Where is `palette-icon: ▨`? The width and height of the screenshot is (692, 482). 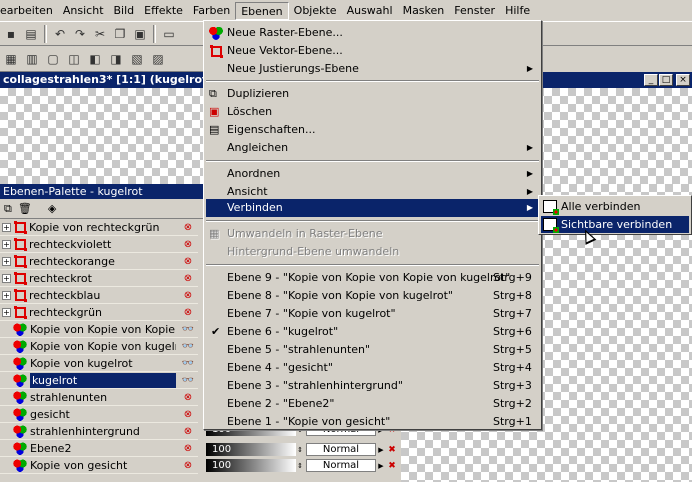 palette-icon: ▨ is located at coordinates (158, 59).